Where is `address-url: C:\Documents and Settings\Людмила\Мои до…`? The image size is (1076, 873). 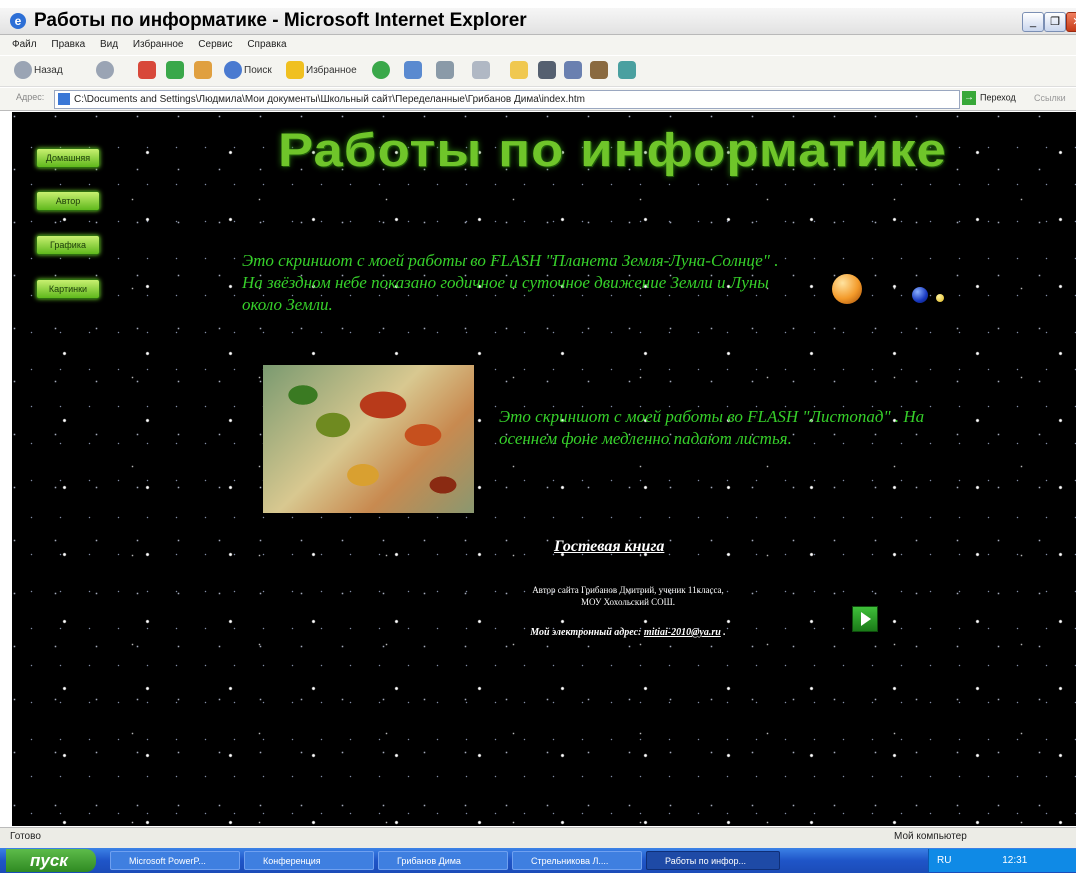
address-url: C:\Documents and Settings\Людмила\Мои до… is located at coordinates (329, 99).